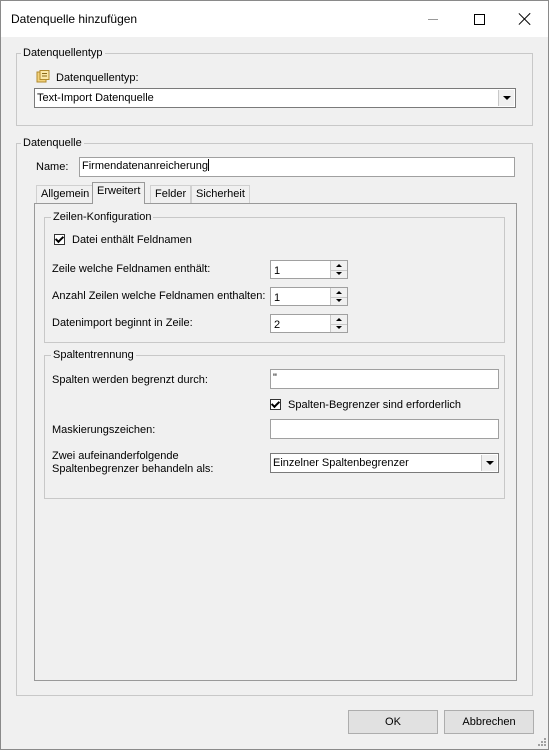  I want to click on columns-config-title: Spaltentrennung, so click(93, 355).